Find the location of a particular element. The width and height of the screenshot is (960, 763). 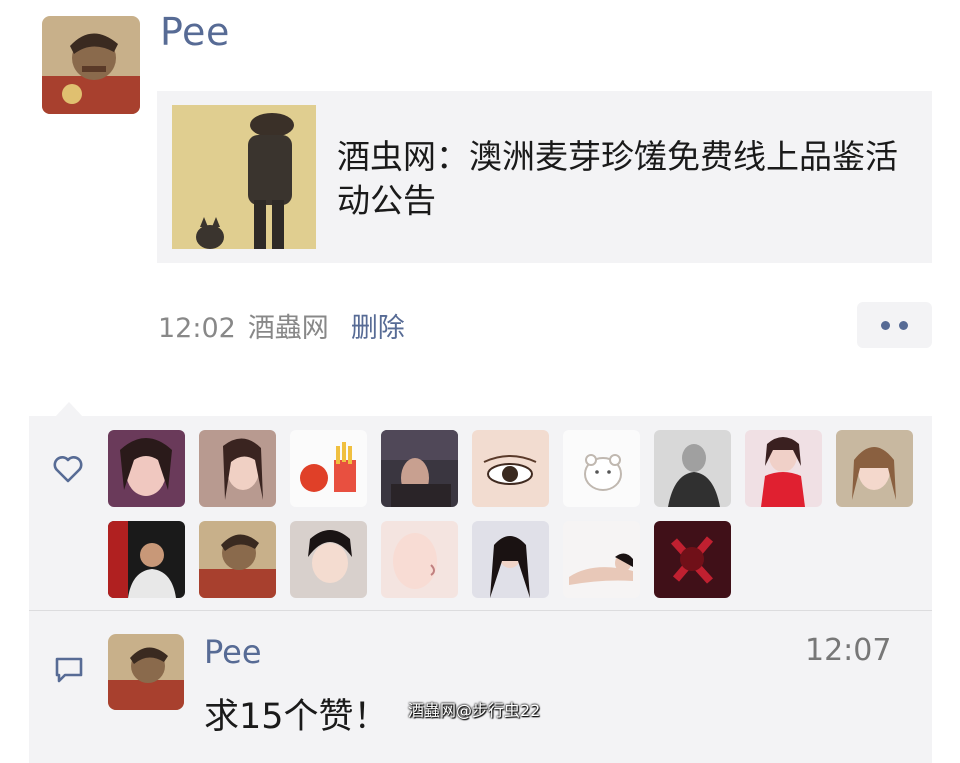

heart-icon is located at coordinates (68, 469).